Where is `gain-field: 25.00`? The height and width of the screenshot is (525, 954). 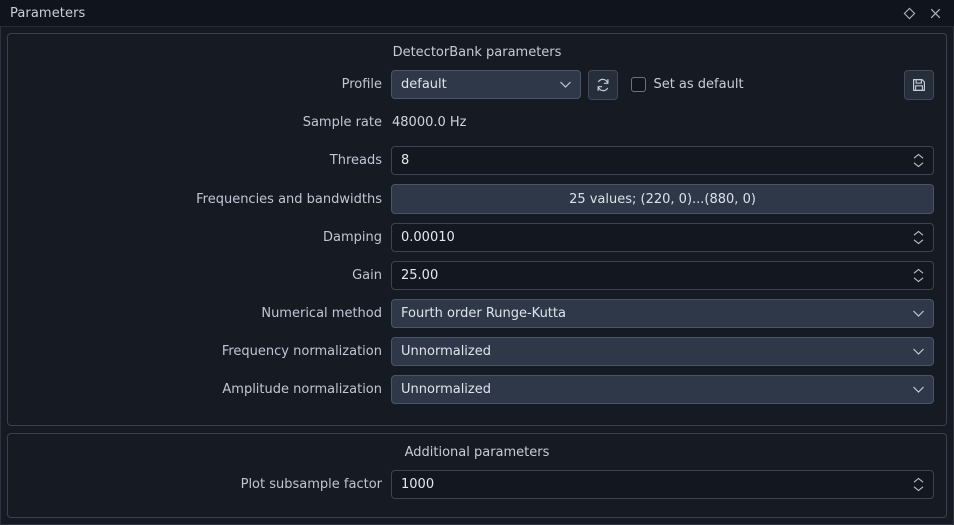
gain-field: 25.00 is located at coordinates (662, 275).